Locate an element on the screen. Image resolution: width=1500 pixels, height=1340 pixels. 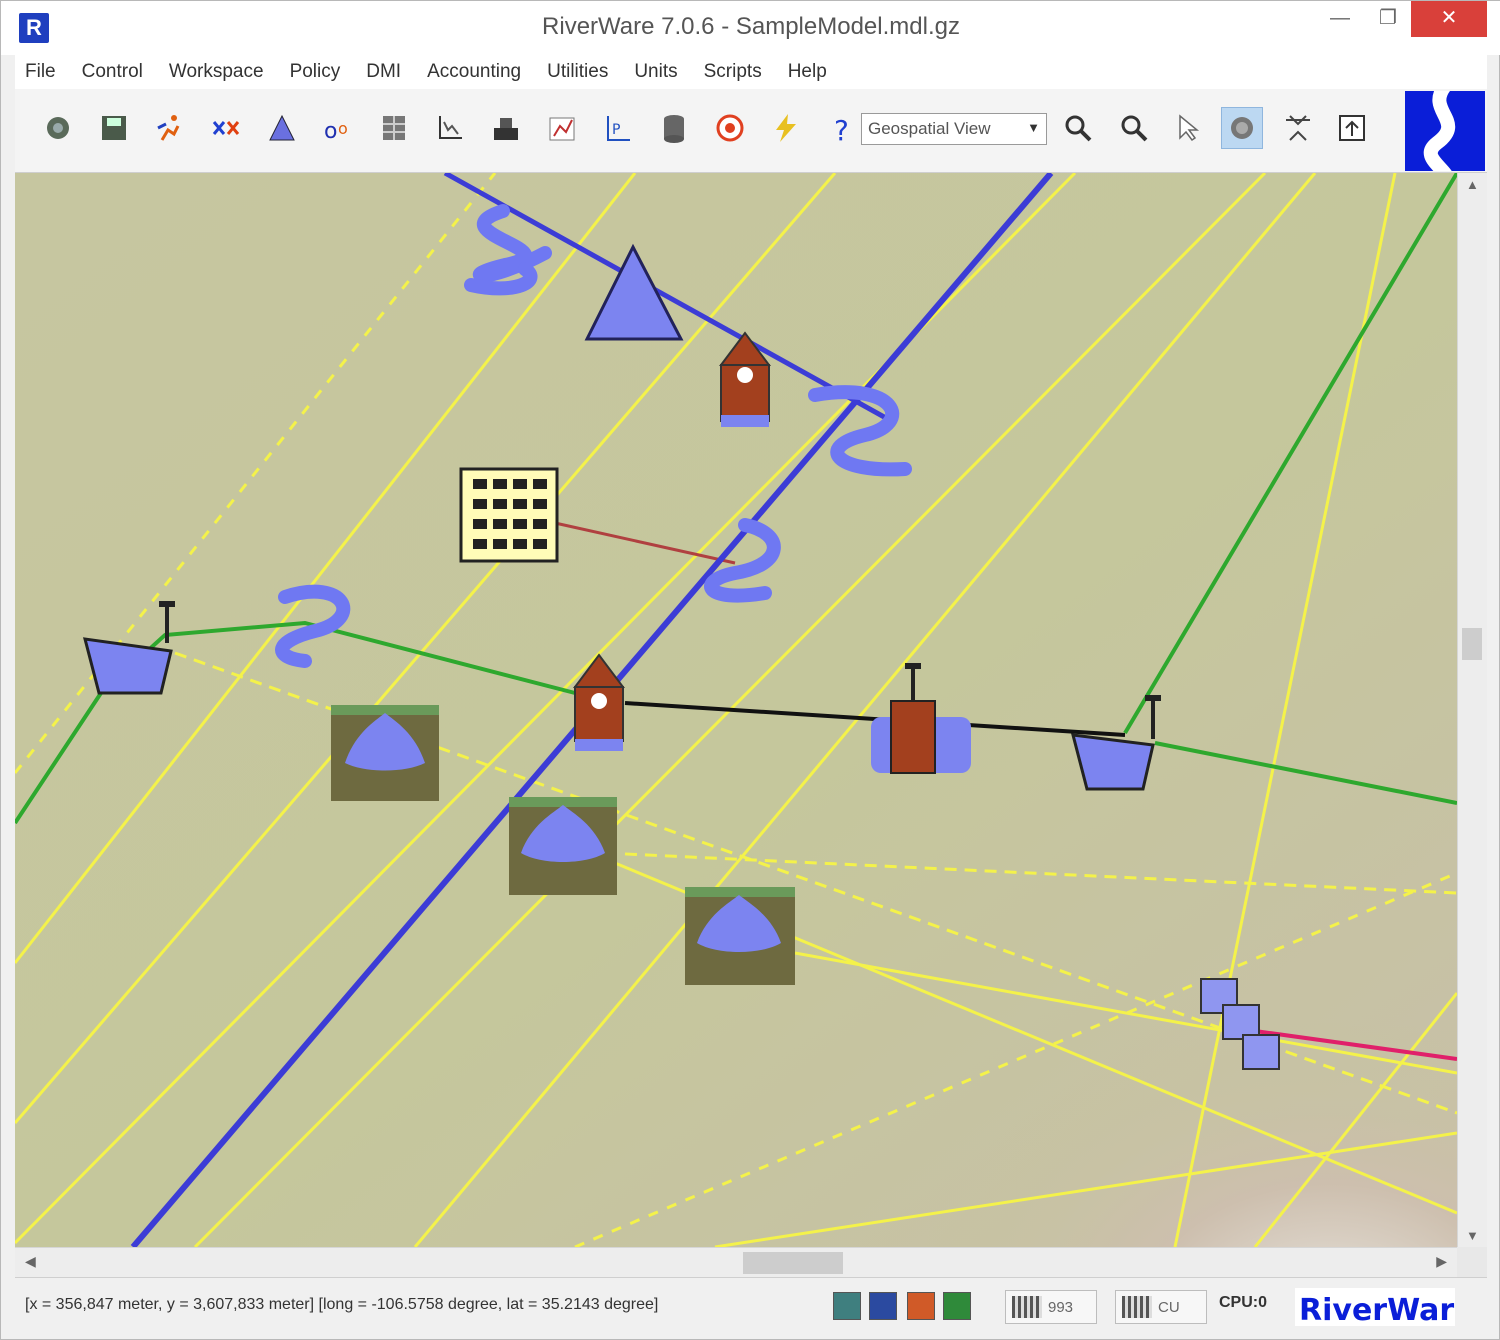
menu-control: Control is located at coordinates (112, 72).